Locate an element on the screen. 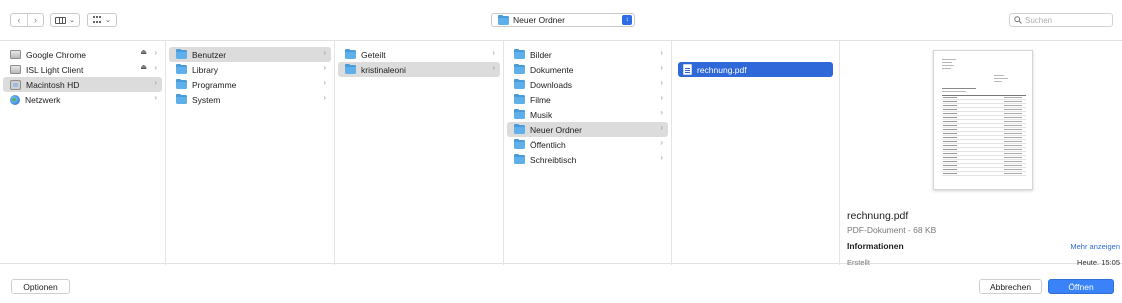  search-icon is located at coordinates (1018, 20).